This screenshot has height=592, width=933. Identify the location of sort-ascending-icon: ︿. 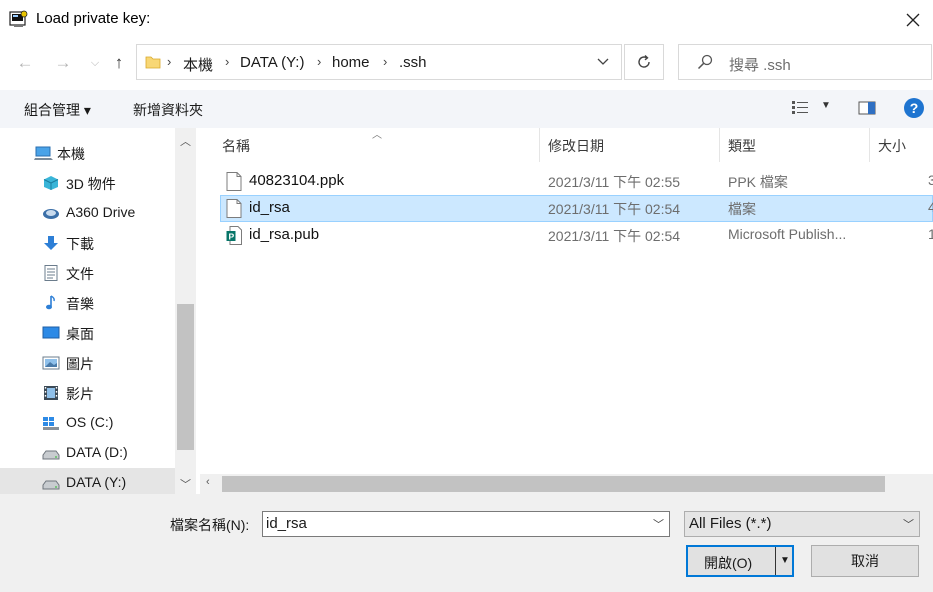
(377, 135).